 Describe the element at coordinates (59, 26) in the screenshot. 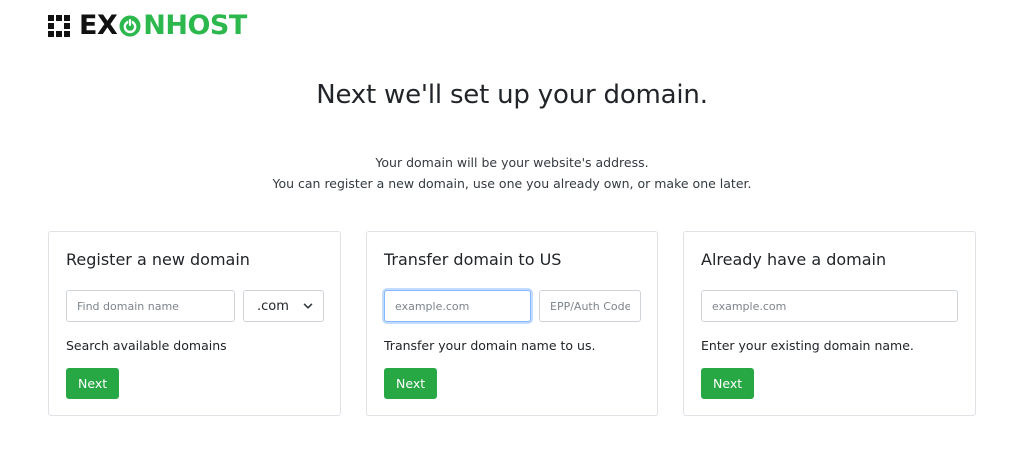

I see `logo-grid-icon` at that location.